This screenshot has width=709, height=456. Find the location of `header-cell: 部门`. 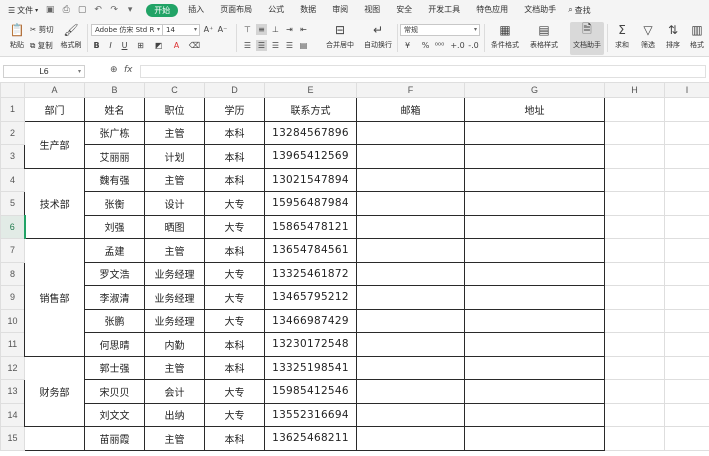

header-cell: 部门 is located at coordinates (54, 109).